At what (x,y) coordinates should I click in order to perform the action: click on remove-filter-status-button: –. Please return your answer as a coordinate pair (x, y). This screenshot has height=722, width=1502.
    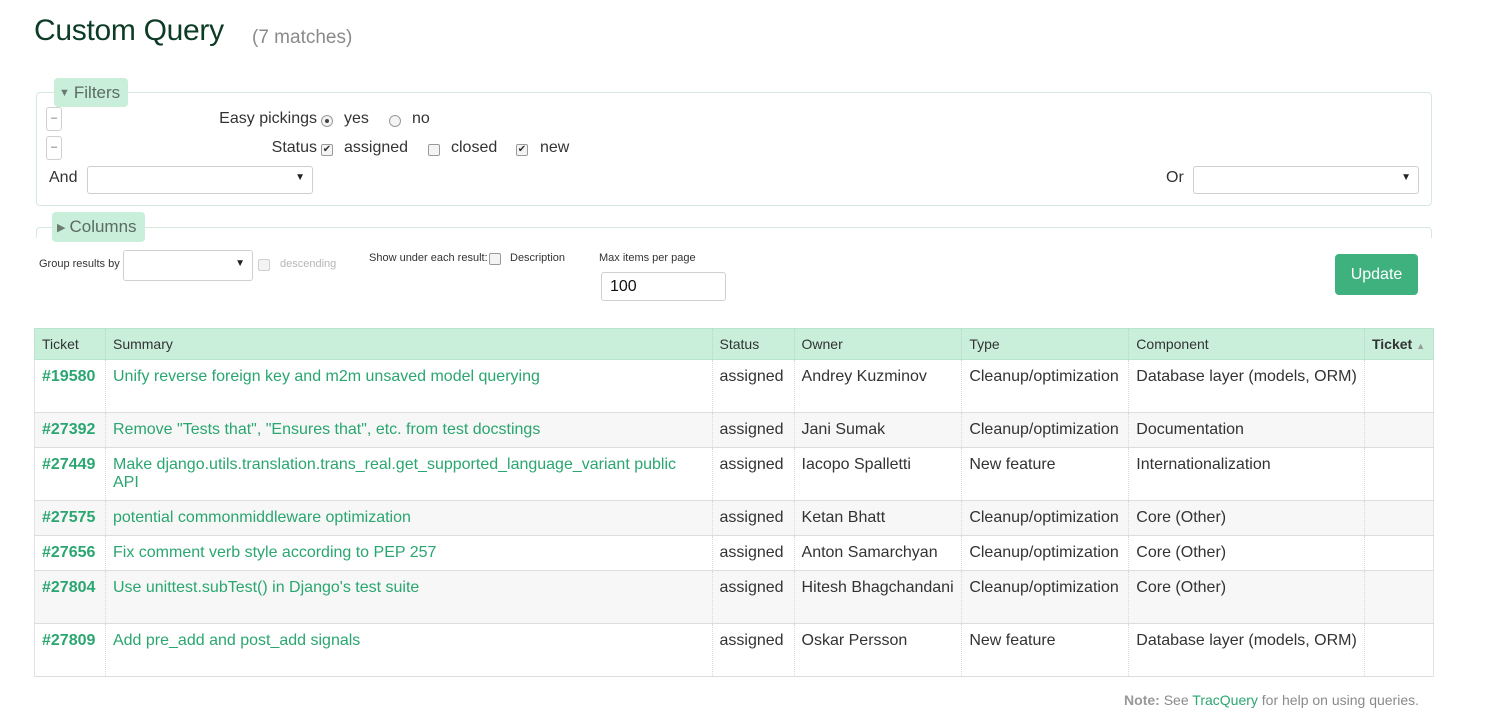
    Looking at the image, I should click on (54, 148).